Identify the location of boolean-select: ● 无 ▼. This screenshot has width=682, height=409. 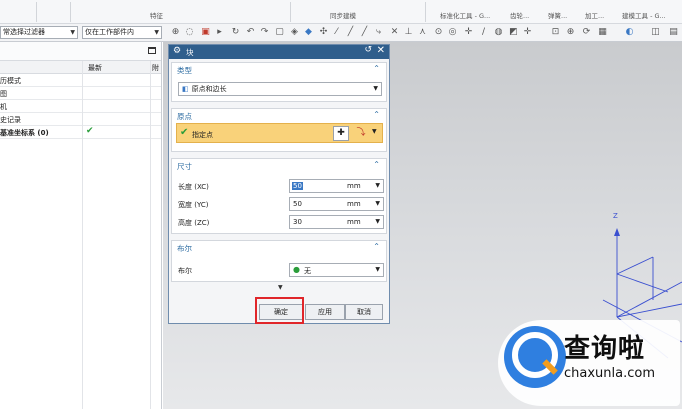
(336, 270).